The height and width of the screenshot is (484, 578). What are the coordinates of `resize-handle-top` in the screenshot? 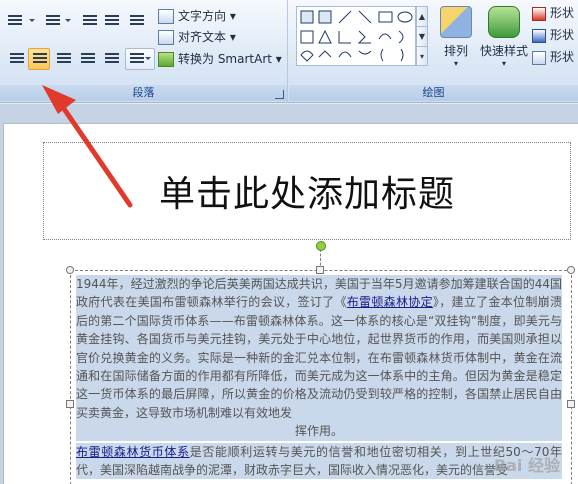 It's located at (320, 270).